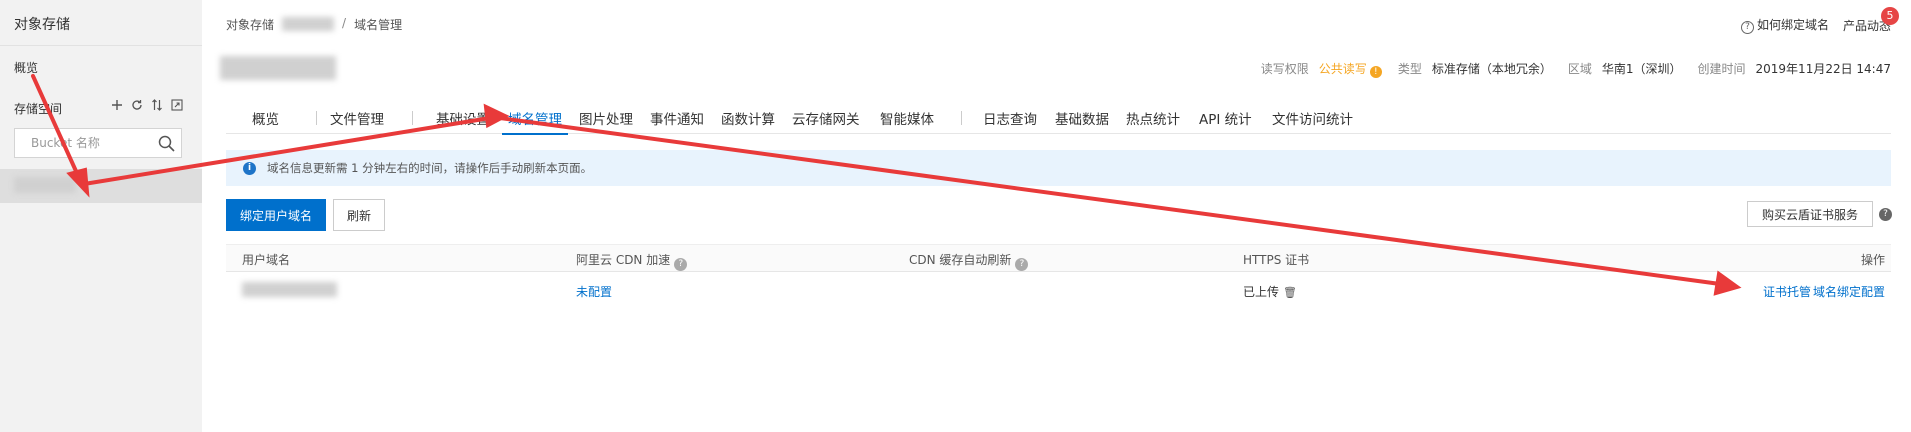 The height and width of the screenshot is (432, 1911). Describe the element at coordinates (101, 186) in the screenshot. I see `bucket-list-item` at that location.